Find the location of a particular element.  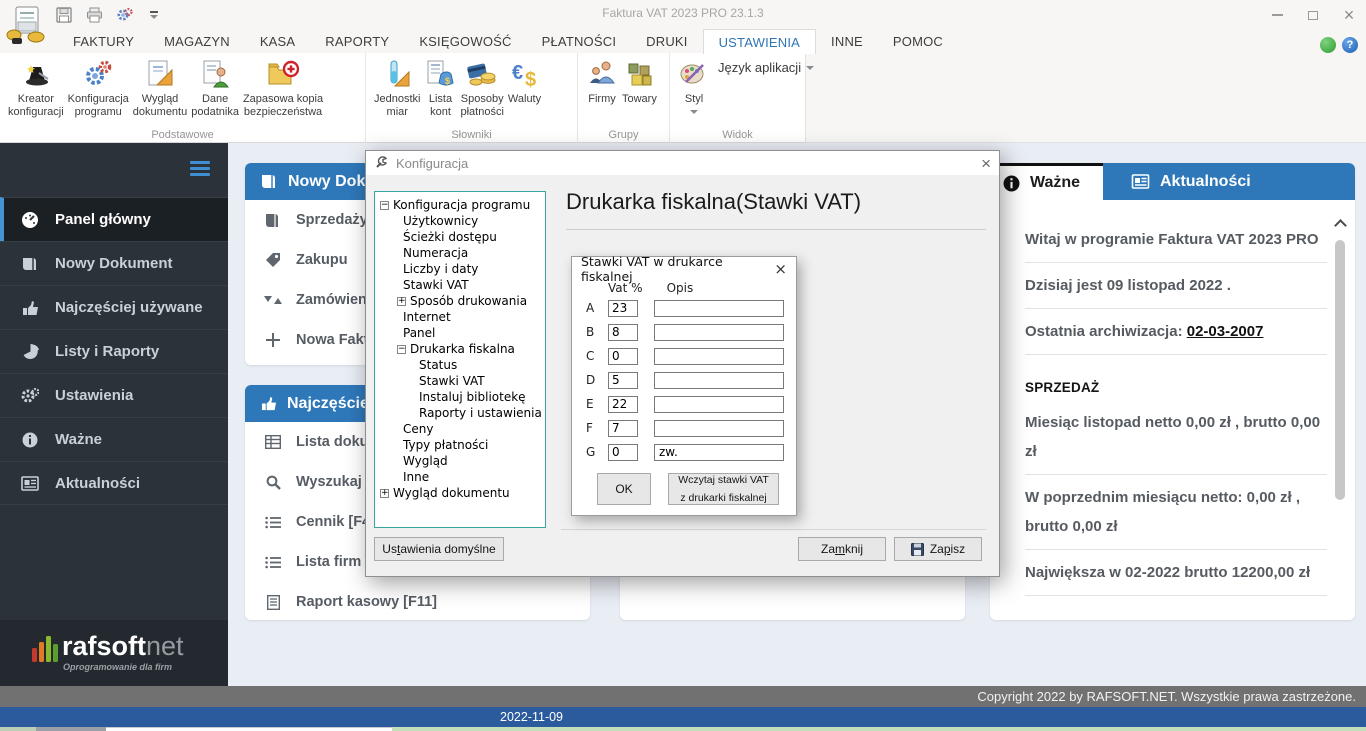

tree-item: Typy płatności is located at coordinates (445, 445).